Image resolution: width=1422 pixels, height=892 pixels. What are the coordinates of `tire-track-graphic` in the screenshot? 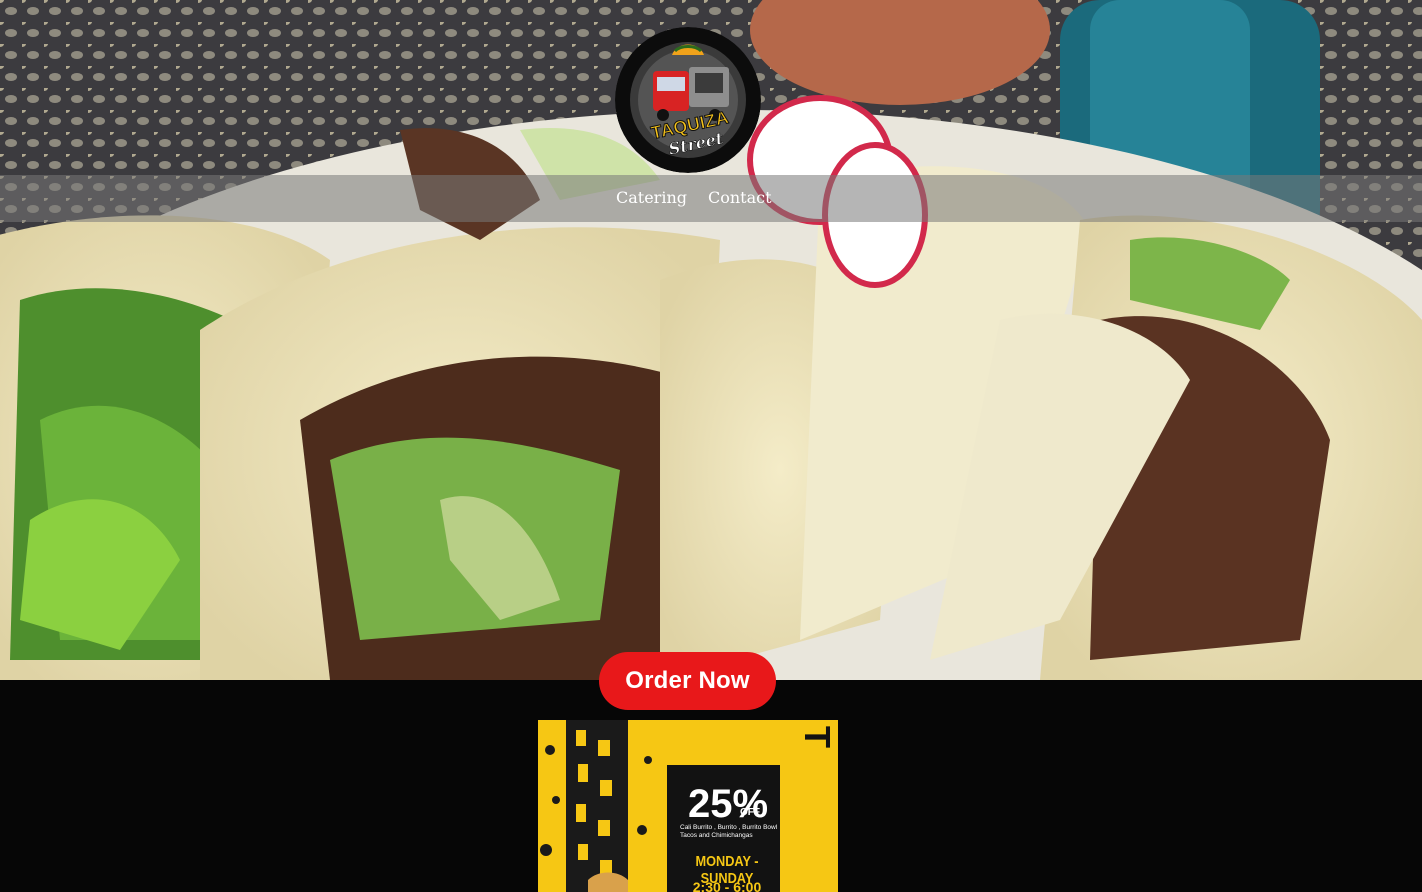 It's located at (603, 806).